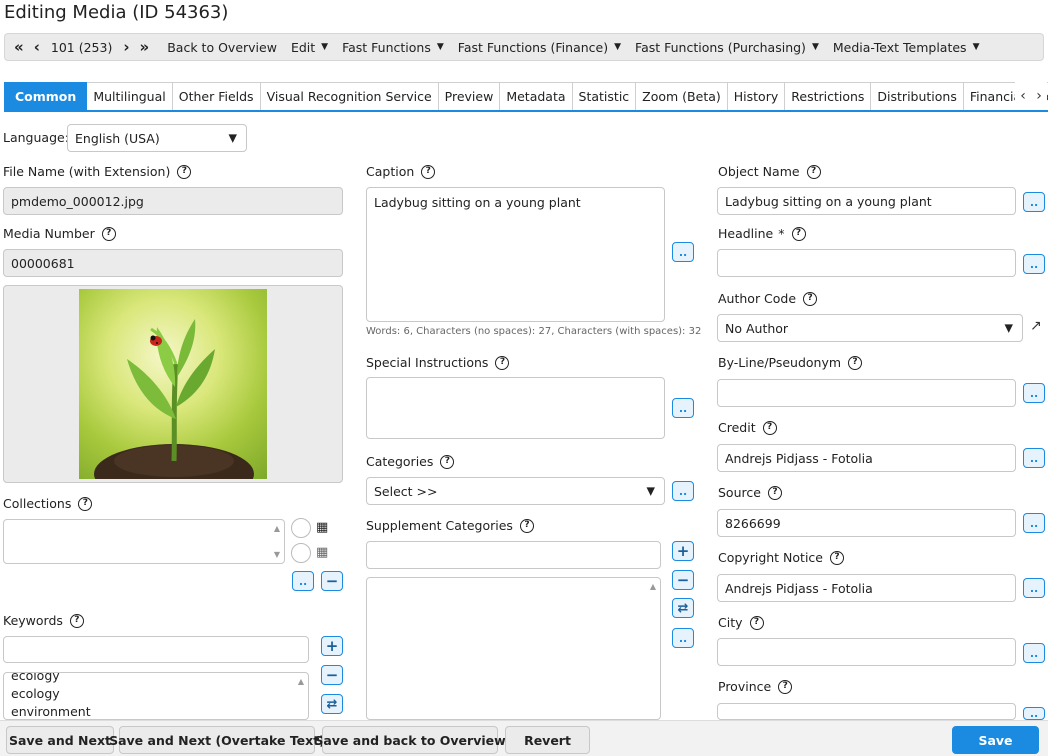 The width and height of the screenshot is (1048, 756). What do you see at coordinates (741, 622) in the screenshot?
I see `city-label: City ?` at bounding box center [741, 622].